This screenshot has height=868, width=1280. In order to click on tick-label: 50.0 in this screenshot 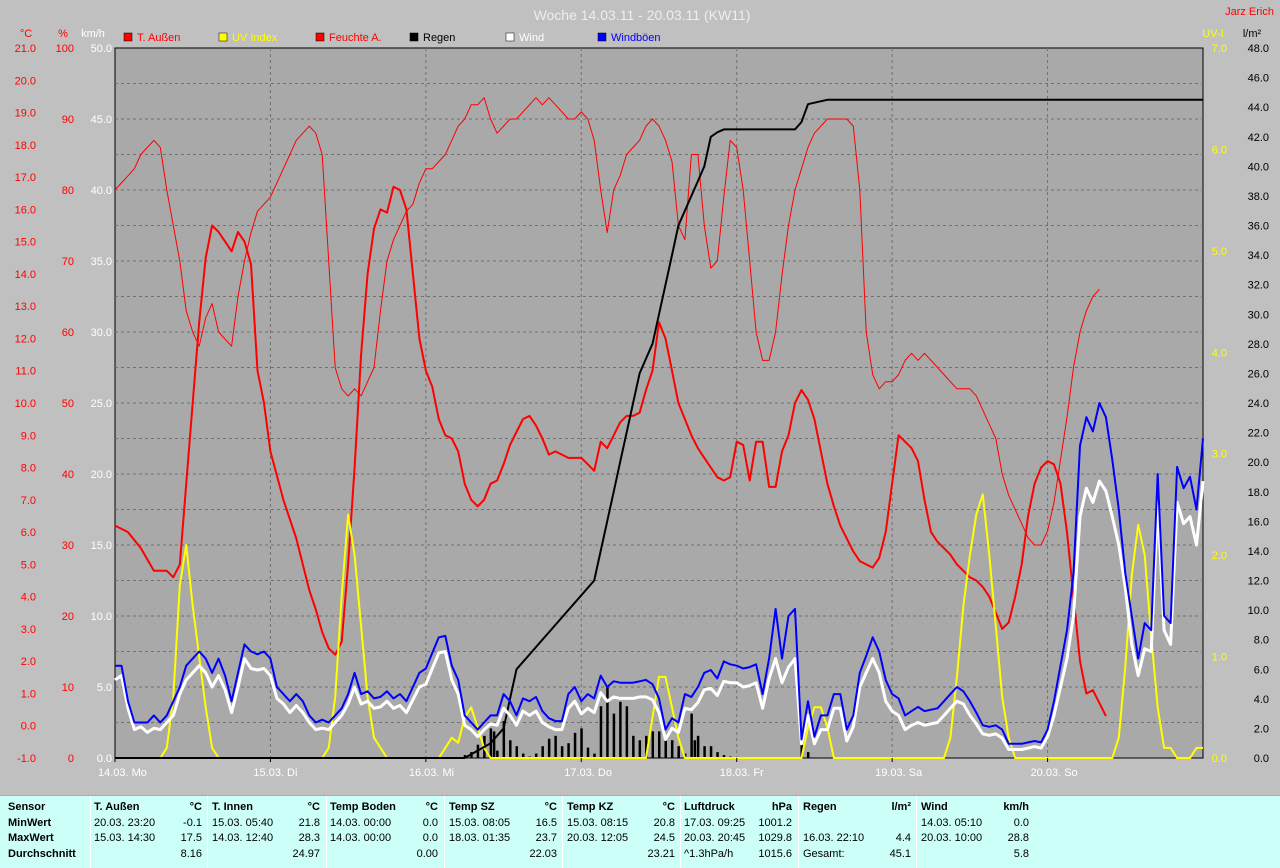, I will do `click(101, 49)`.